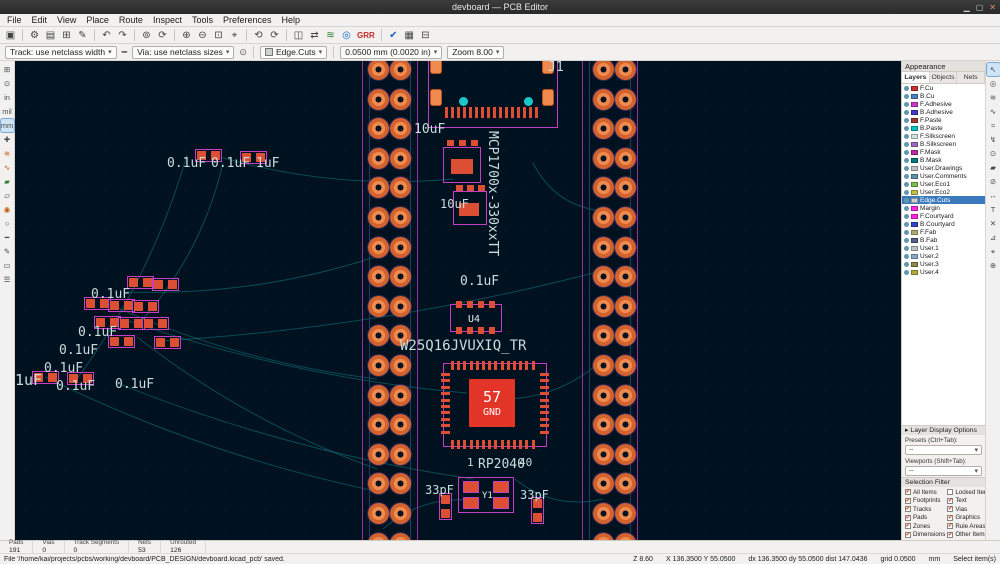  Describe the element at coordinates (993, 167) in the screenshot. I see `zone-tool: ▰` at that location.